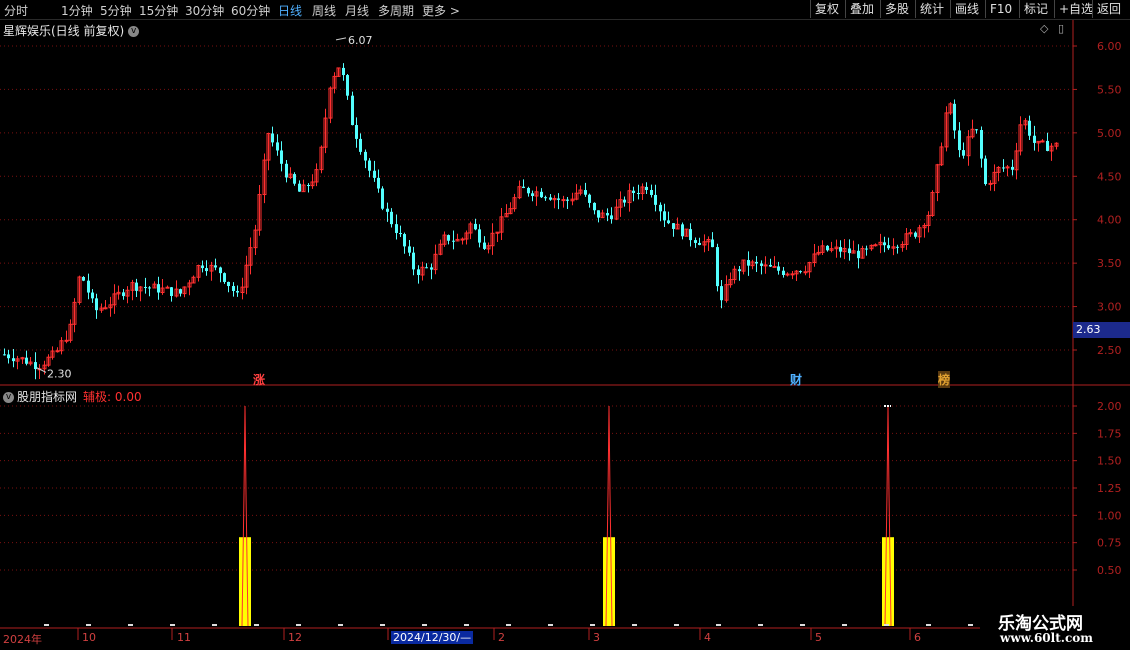 The width and height of the screenshot is (1130, 650). What do you see at coordinates (917, 637) in the screenshot?
I see `date-label-jun: 6` at bounding box center [917, 637].